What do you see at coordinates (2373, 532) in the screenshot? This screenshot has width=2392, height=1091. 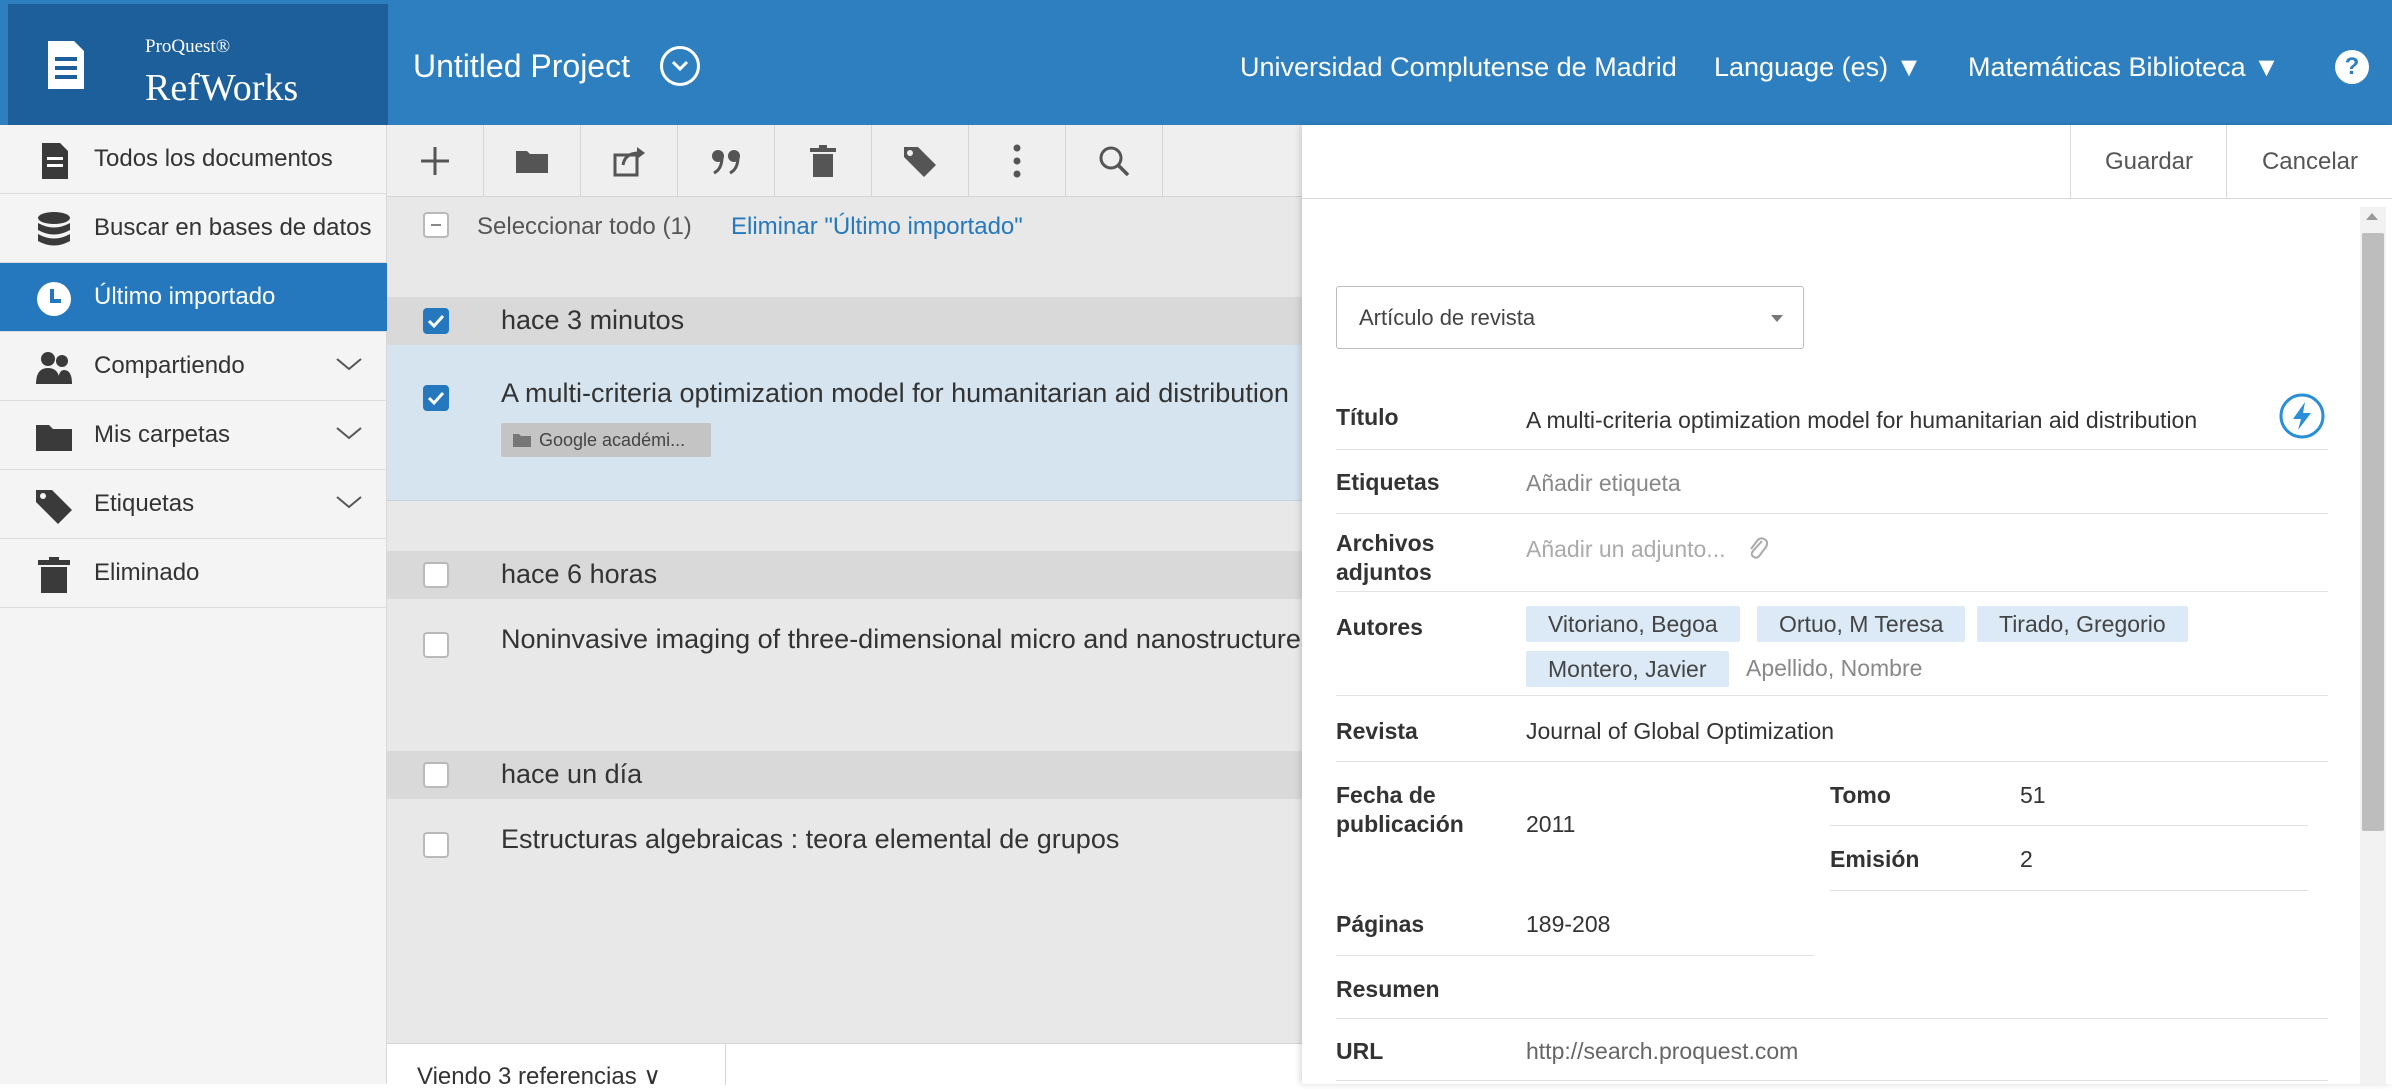 I see `scrollbar-thumb` at bounding box center [2373, 532].